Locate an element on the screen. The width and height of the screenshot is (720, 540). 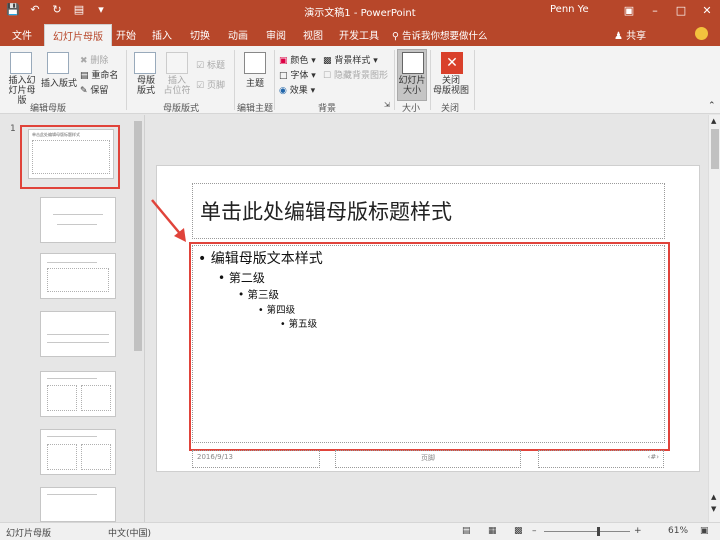
feedback-smiley-icon is located at coordinates (701, 33).